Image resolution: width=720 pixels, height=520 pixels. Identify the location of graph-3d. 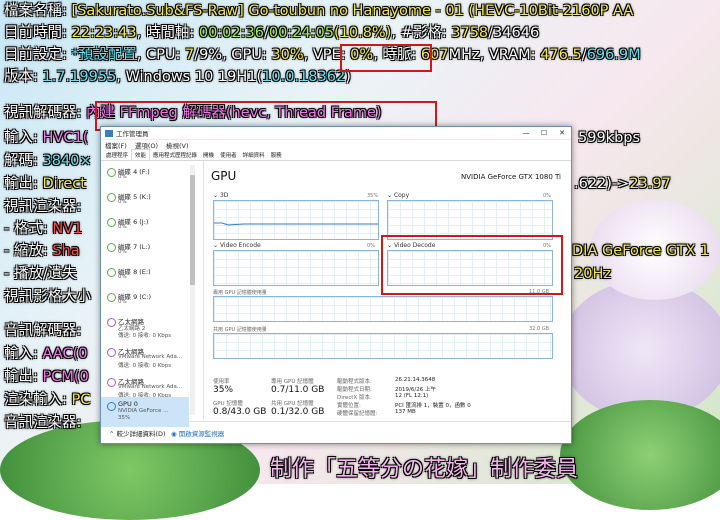
(296, 220).